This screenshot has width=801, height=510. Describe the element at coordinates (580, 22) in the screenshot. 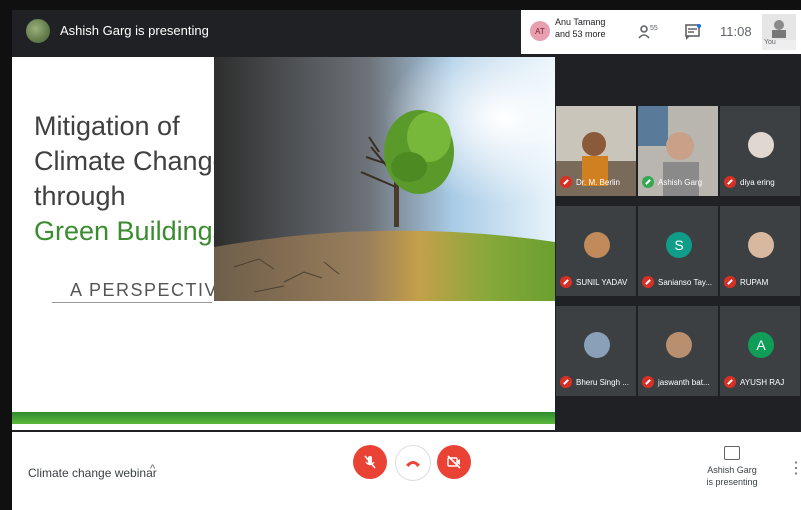

I see `participants-line1: Anu Tamang` at that location.